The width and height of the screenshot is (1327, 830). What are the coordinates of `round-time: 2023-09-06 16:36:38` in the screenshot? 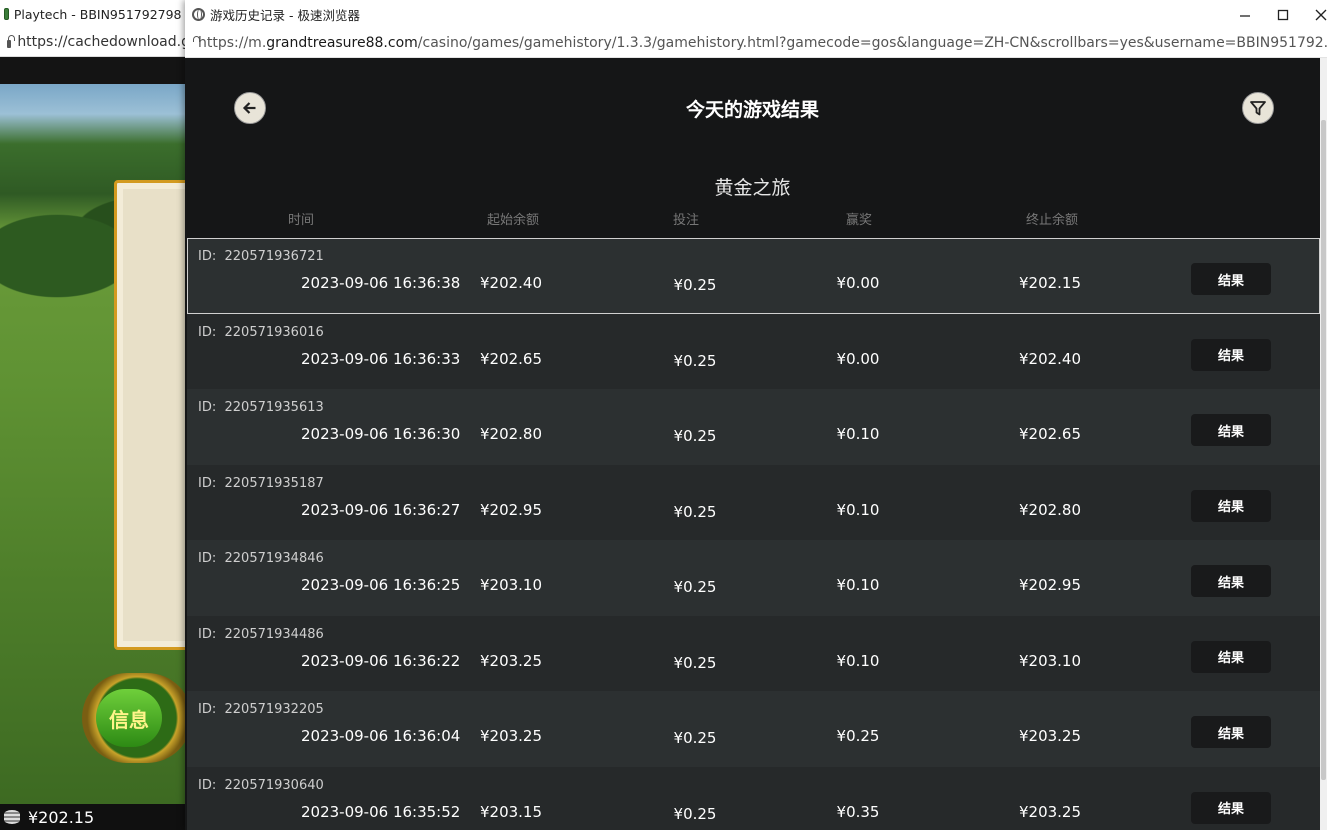 It's located at (381, 283).